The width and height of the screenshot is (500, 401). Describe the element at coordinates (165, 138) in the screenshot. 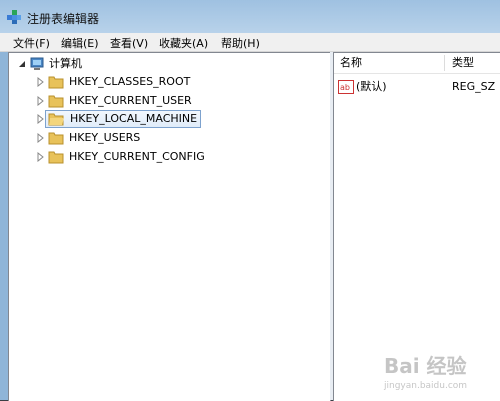

I see `tree-node-hku: HKEY_USERS` at that location.